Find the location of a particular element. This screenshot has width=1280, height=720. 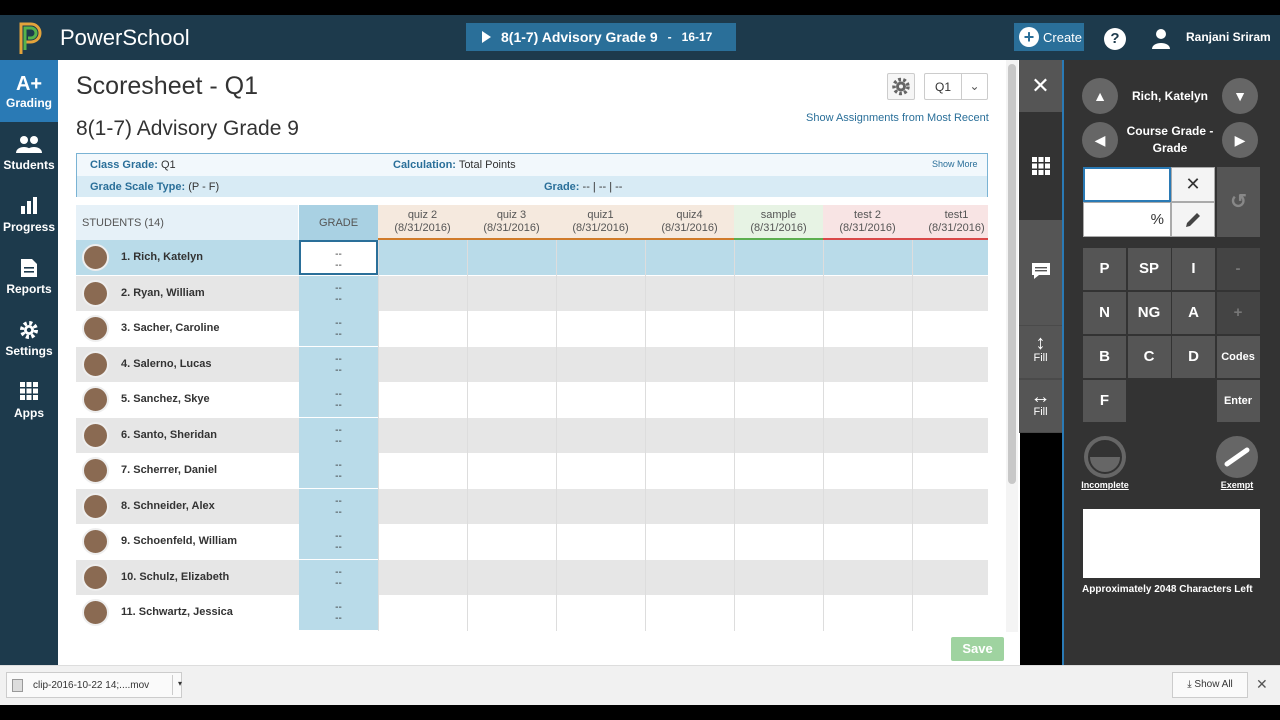

create-button: + Create is located at coordinates (1049, 37).